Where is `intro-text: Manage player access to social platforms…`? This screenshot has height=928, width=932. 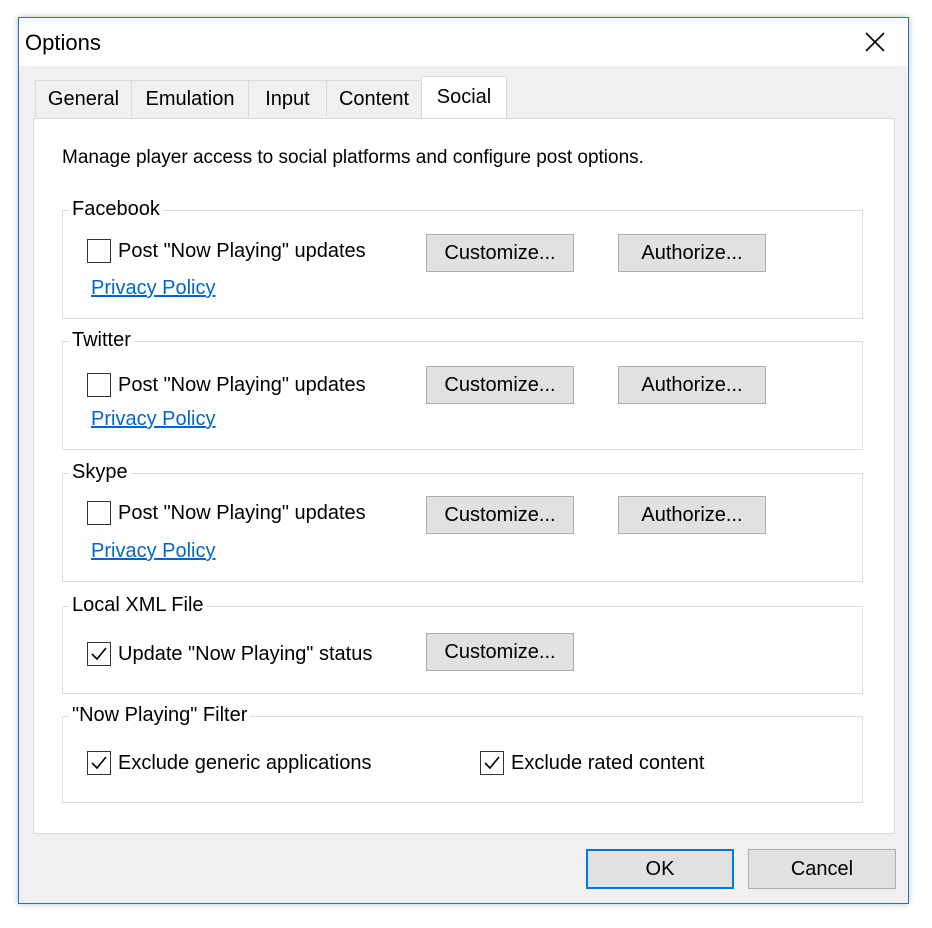
intro-text: Manage player access to social platforms… is located at coordinates (353, 157).